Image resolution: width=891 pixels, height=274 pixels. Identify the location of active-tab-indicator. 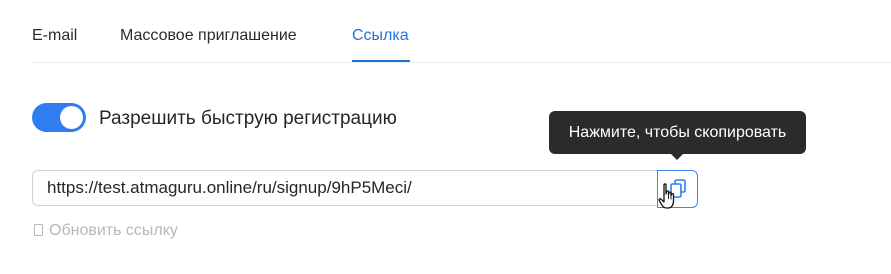
(381, 61).